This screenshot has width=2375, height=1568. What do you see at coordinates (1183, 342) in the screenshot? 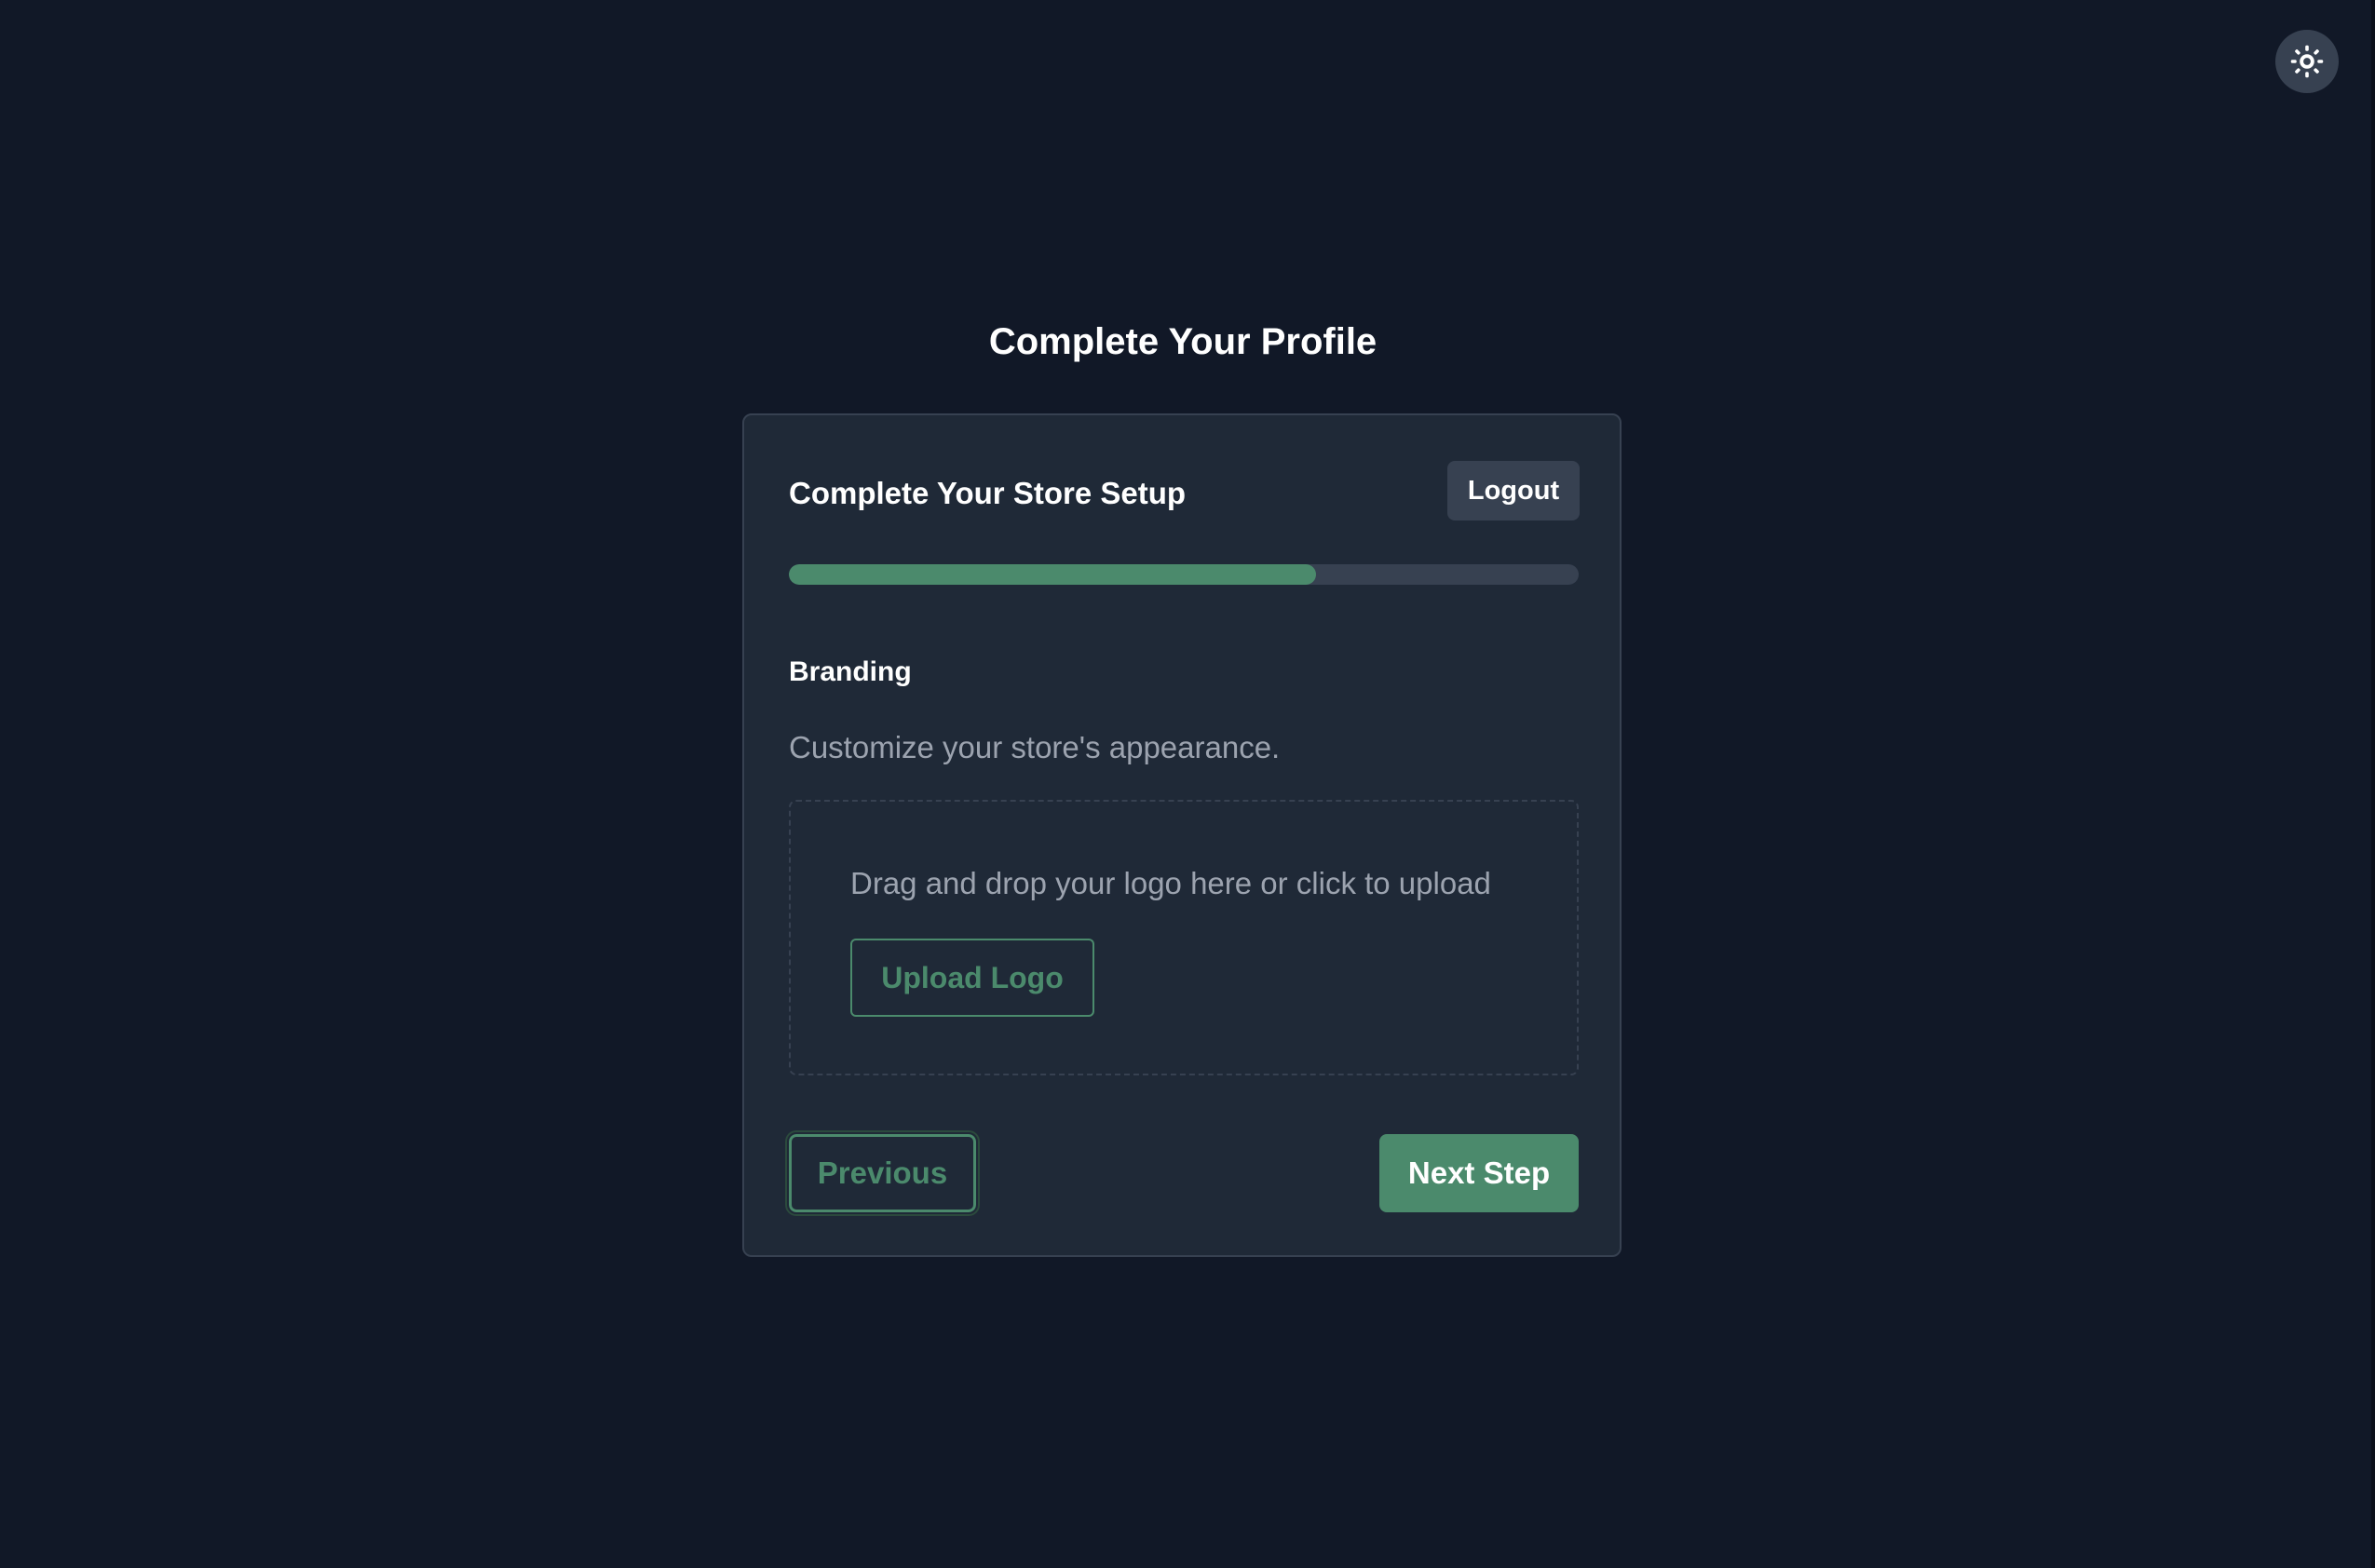
I see `page-title: Complete Your Profile` at bounding box center [1183, 342].